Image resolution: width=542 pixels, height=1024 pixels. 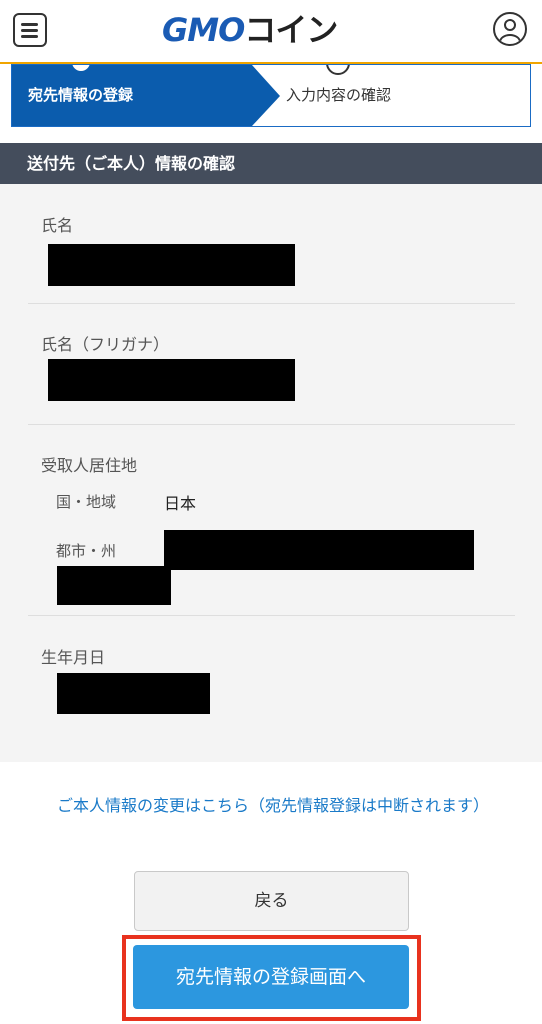 What do you see at coordinates (57, 225) in the screenshot?
I see `name-label: 氏名` at bounding box center [57, 225].